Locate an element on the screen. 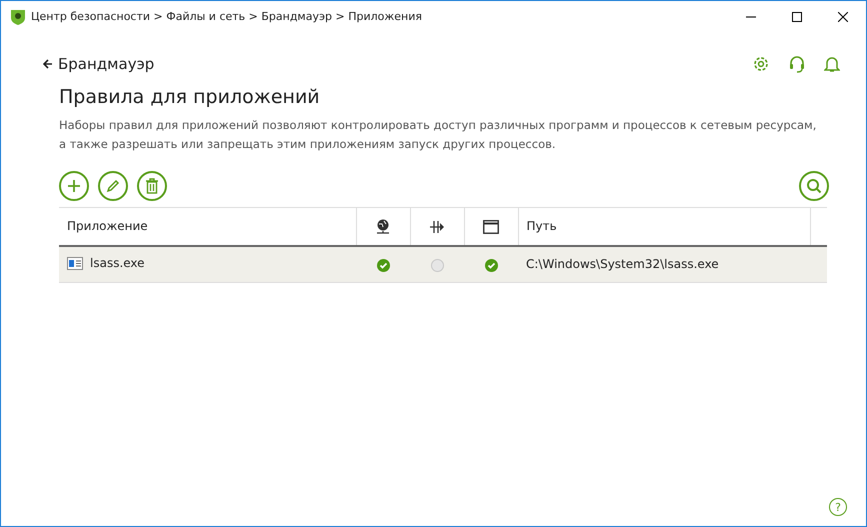  path-text: C:\Windows\System32\lsass.exe is located at coordinates (622, 264).